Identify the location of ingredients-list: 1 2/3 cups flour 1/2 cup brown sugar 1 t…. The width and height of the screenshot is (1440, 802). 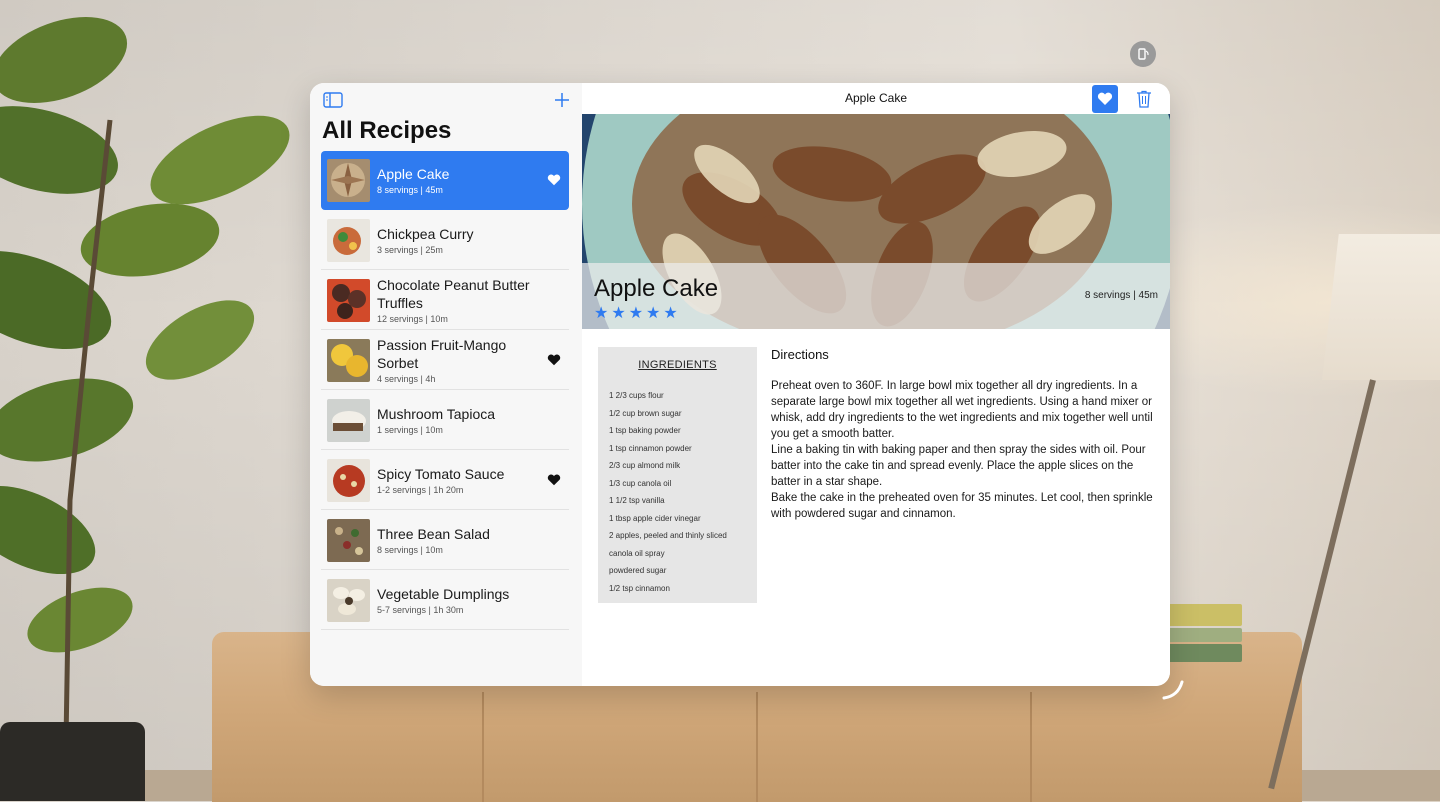
(681, 492).